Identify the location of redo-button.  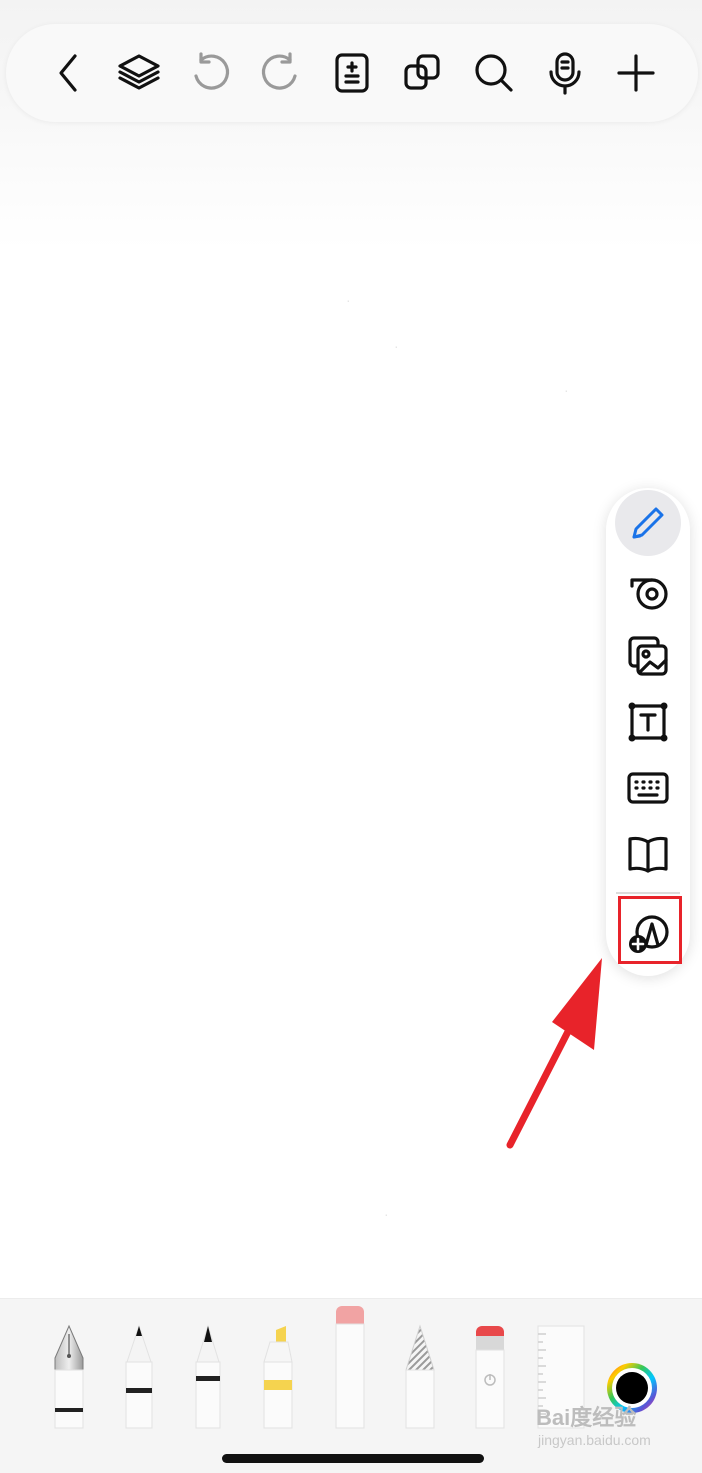
(281, 73).